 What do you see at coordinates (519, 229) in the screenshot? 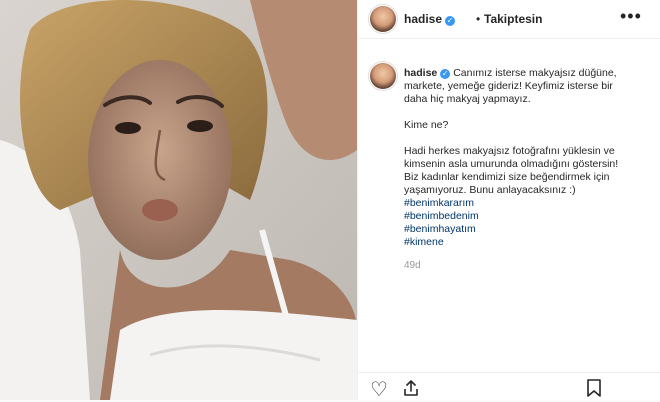
I see `hashtag-link: #benimhayatım` at bounding box center [519, 229].